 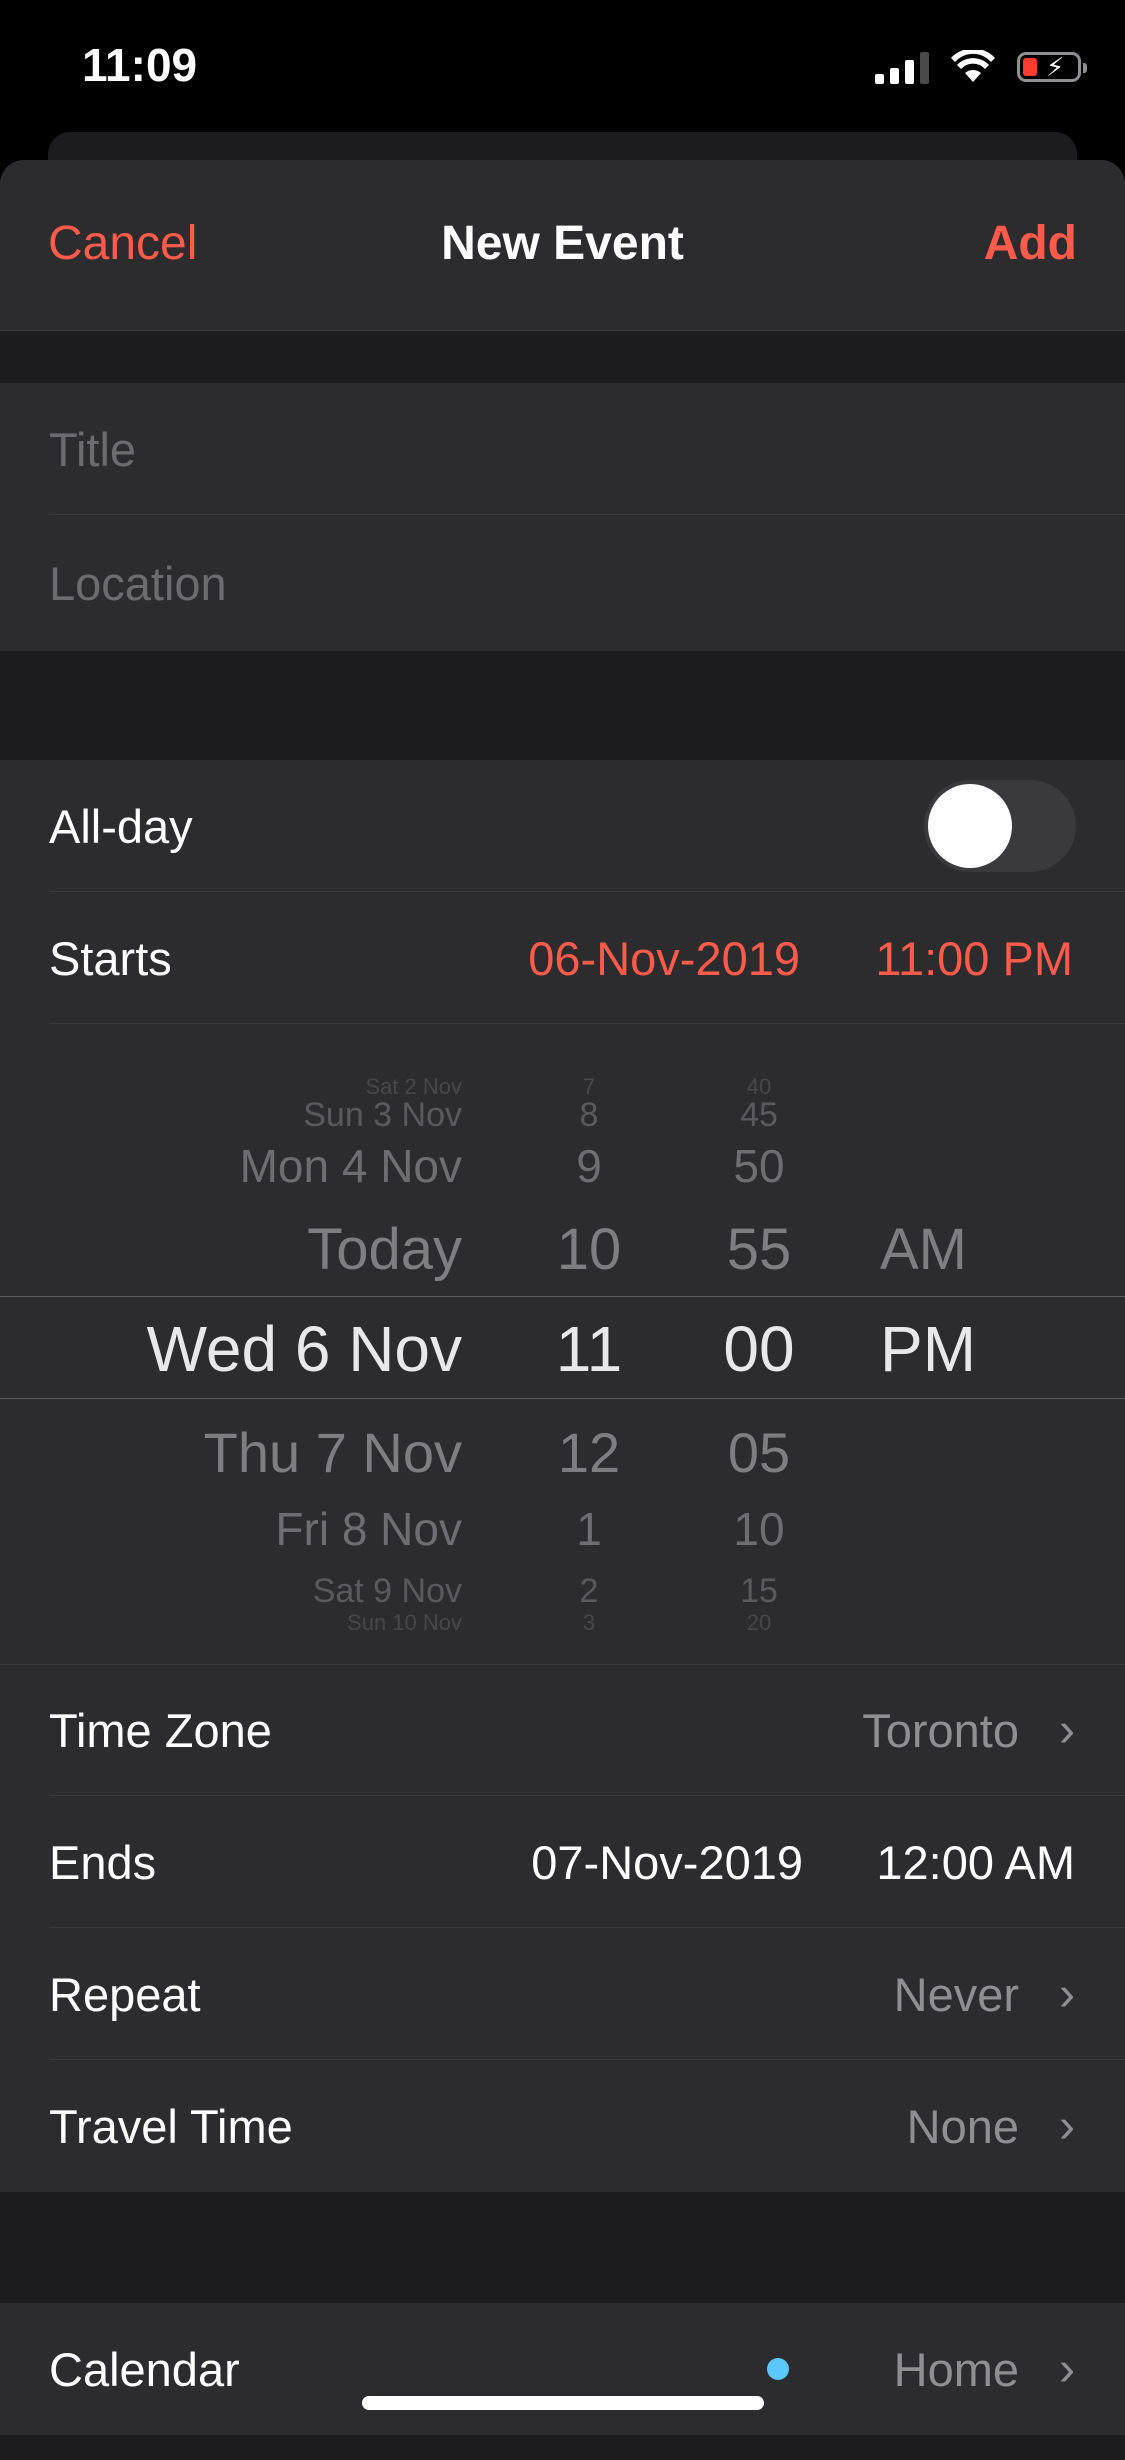 I want to click on home-indicator, so click(x=563, y=2403).